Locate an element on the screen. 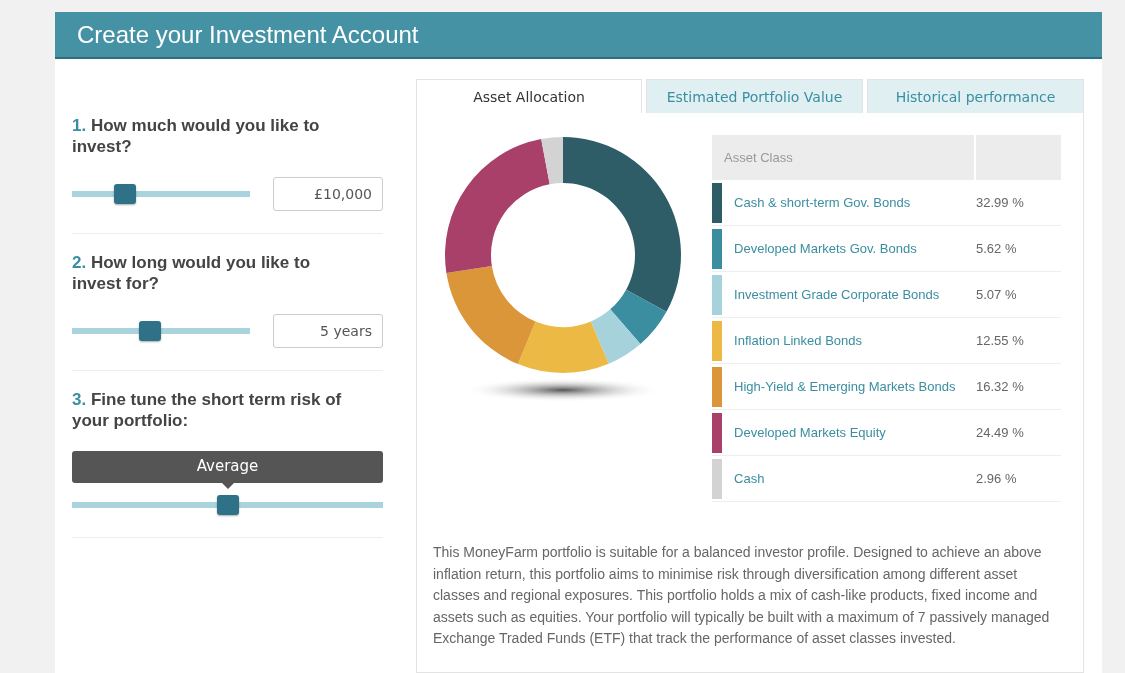 The width and height of the screenshot is (1125, 673). table-cell: 2.96 % is located at coordinates (1018, 478).